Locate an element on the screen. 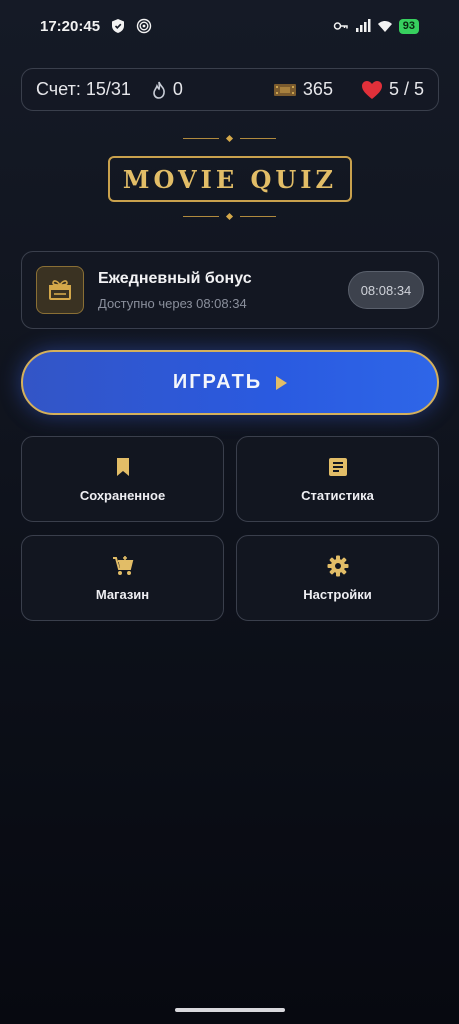 The height and width of the screenshot is (1024, 459). logo-title: MOVIE QUIZ is located at coordinates (230, 179).